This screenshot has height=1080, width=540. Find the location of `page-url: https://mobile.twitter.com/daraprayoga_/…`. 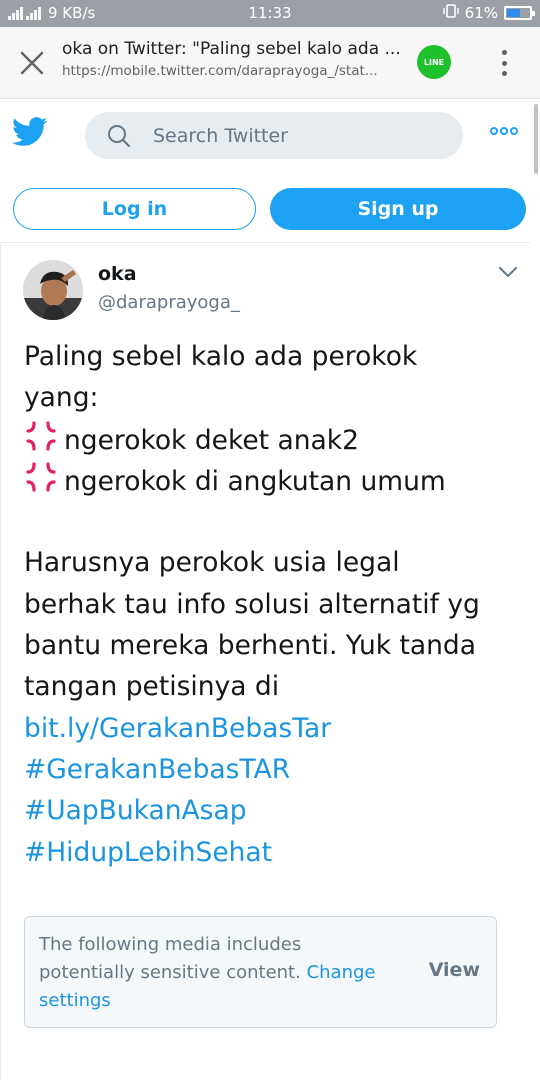

page-url: https://mobile.twitter.com/daraprayoga_/… is located at coordinates (220, 71).